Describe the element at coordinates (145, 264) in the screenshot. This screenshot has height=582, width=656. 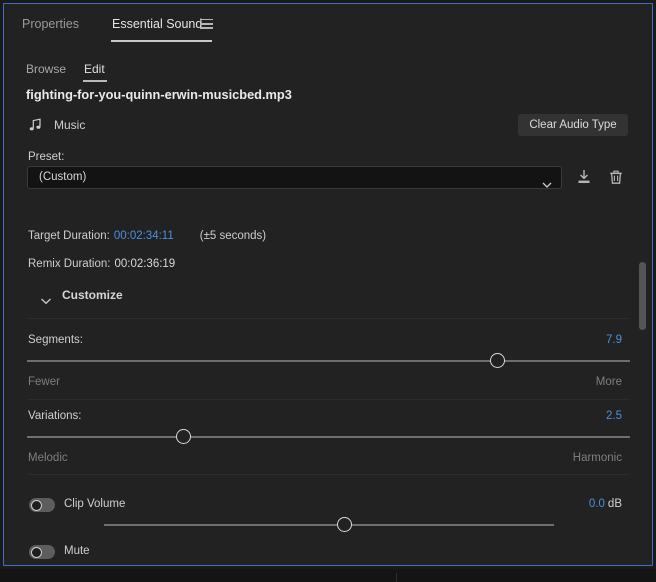
I see `remix-duration-value: 00:02:36:19` at that location.